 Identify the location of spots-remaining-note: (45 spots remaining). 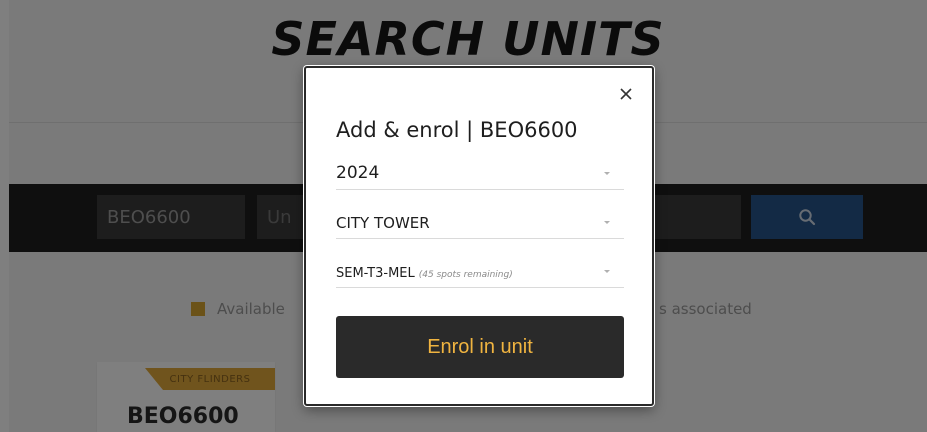
(465, 275).